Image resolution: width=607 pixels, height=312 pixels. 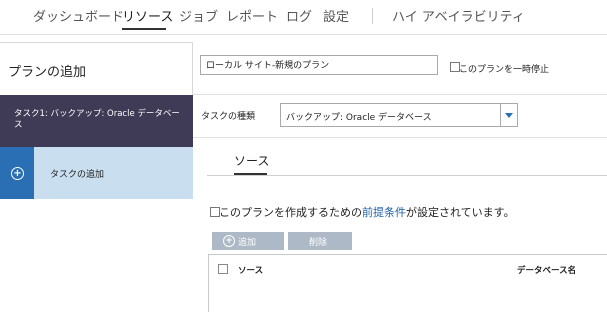 I want to click on add-source-label: 追加, so click(x=247, y=243).